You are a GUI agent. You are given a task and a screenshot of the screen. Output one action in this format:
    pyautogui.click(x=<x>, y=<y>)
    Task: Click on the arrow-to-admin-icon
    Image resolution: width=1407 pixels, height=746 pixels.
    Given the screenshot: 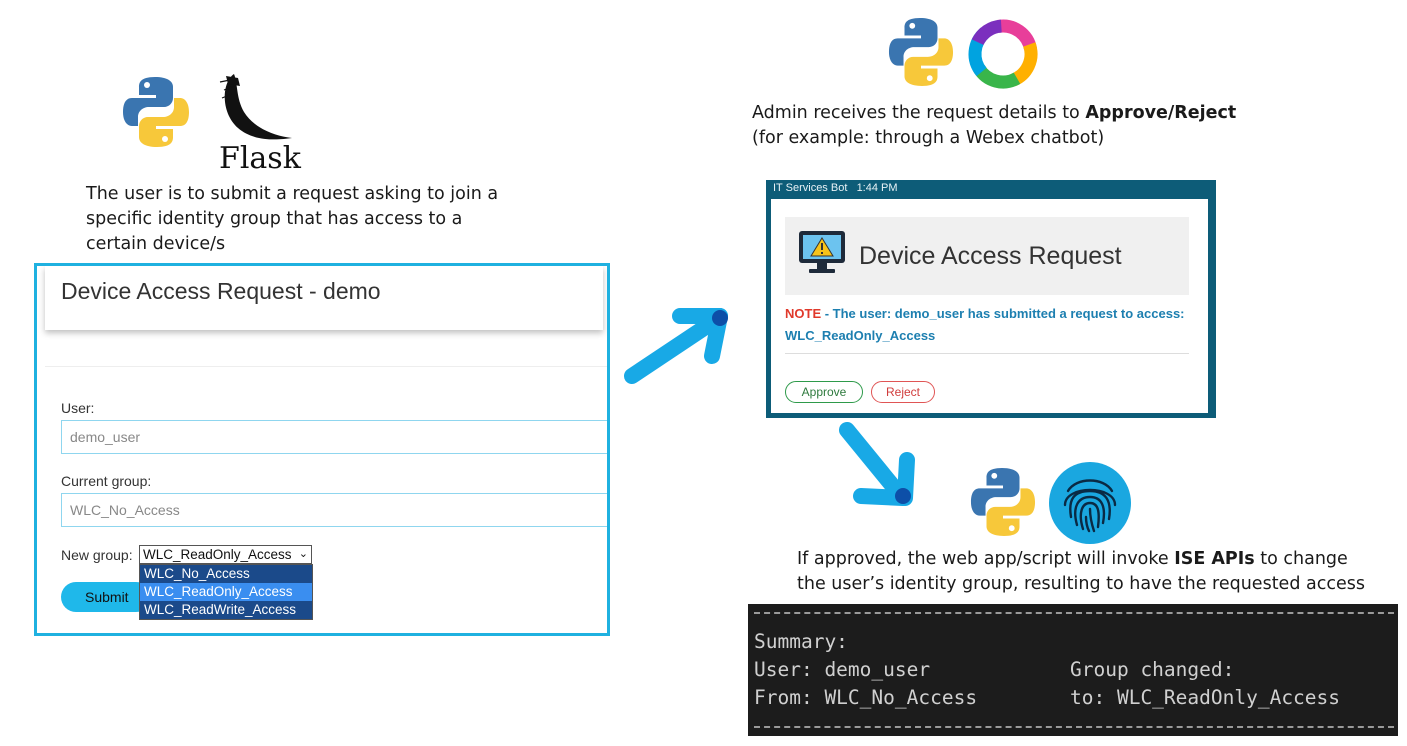 What is the action you would take?
    pyautogui.click(x=676, y=346)
    